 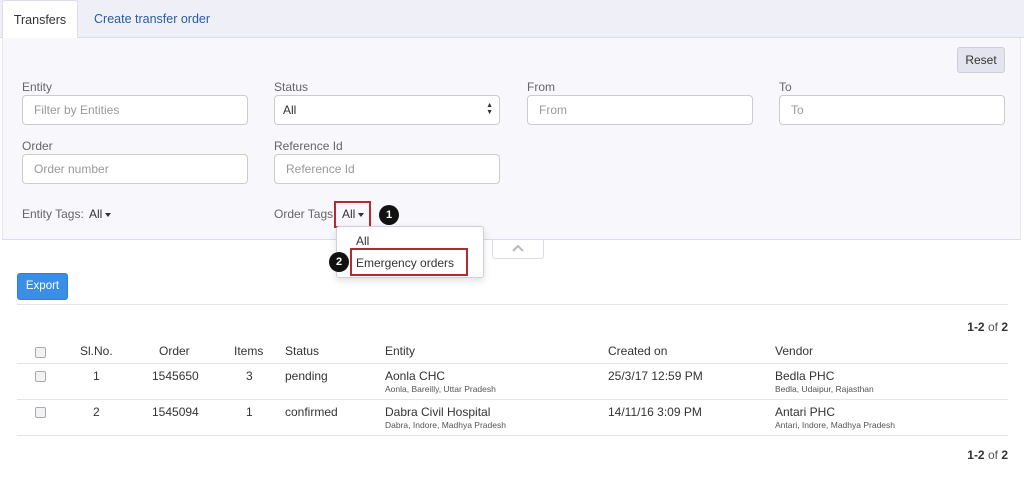 What do you see at coordinates (824, 389) in the screenshot?
I see `row-vendor-location: Bedla, Udaipur, Rajasthan` at bounding box center [824, 389].